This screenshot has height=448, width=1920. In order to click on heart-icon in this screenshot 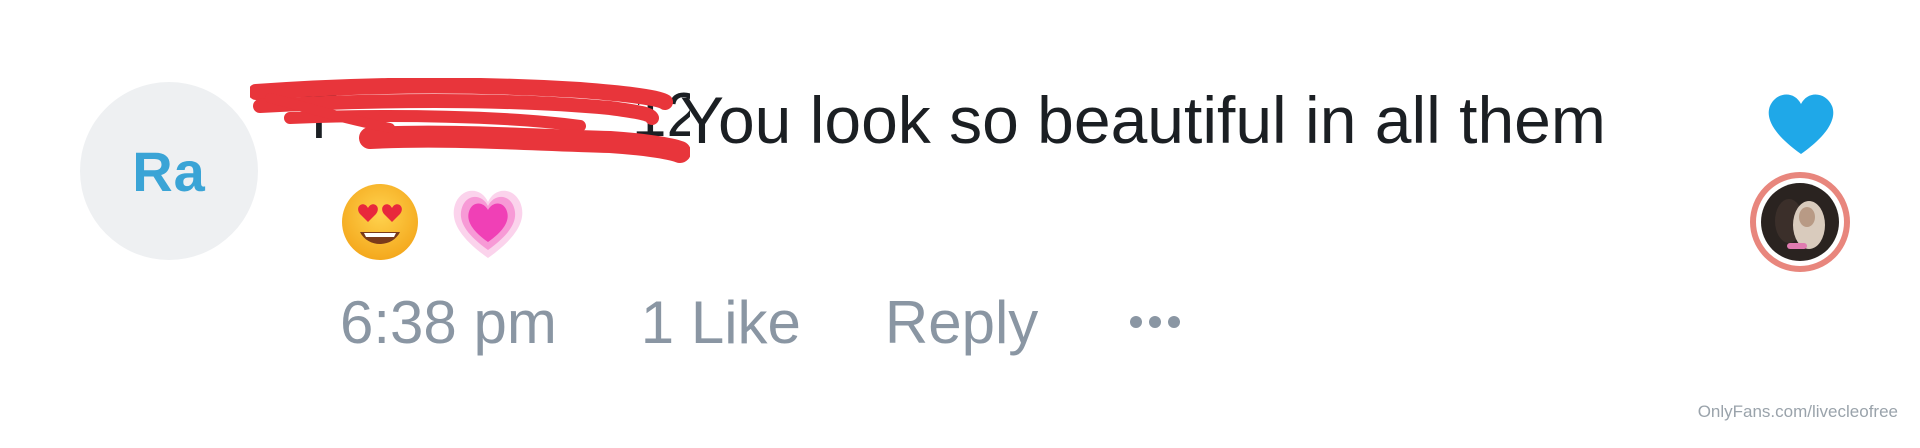, I will do `click(1801, 123)`.